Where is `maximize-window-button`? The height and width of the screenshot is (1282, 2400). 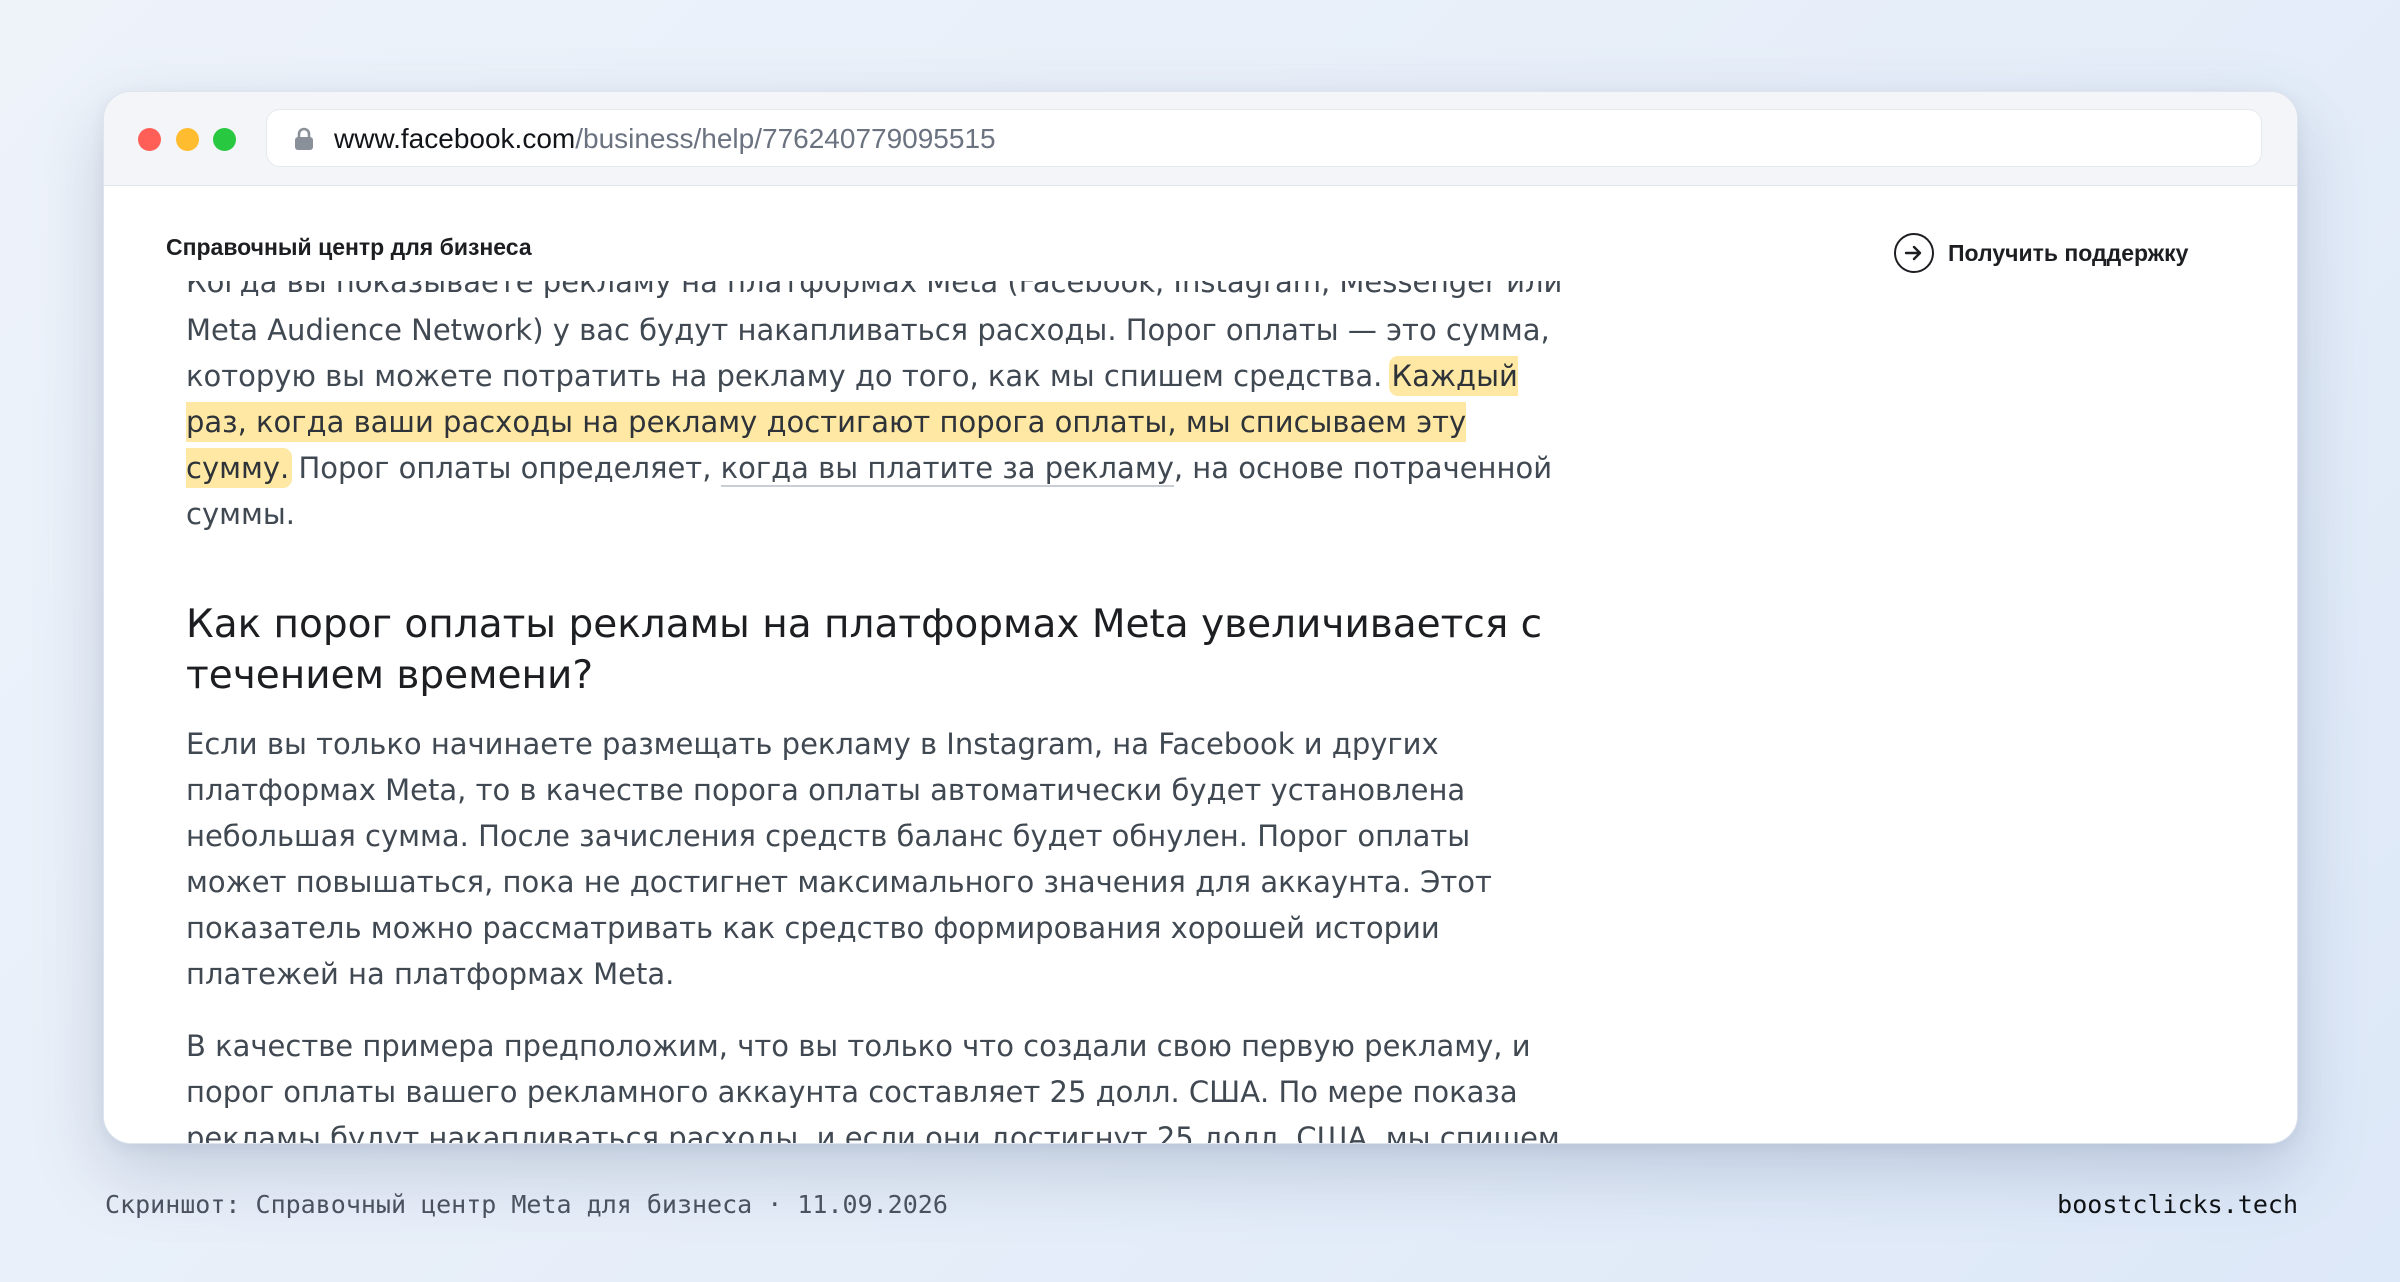 maximize-window-button is located at coordinates (224, 139).